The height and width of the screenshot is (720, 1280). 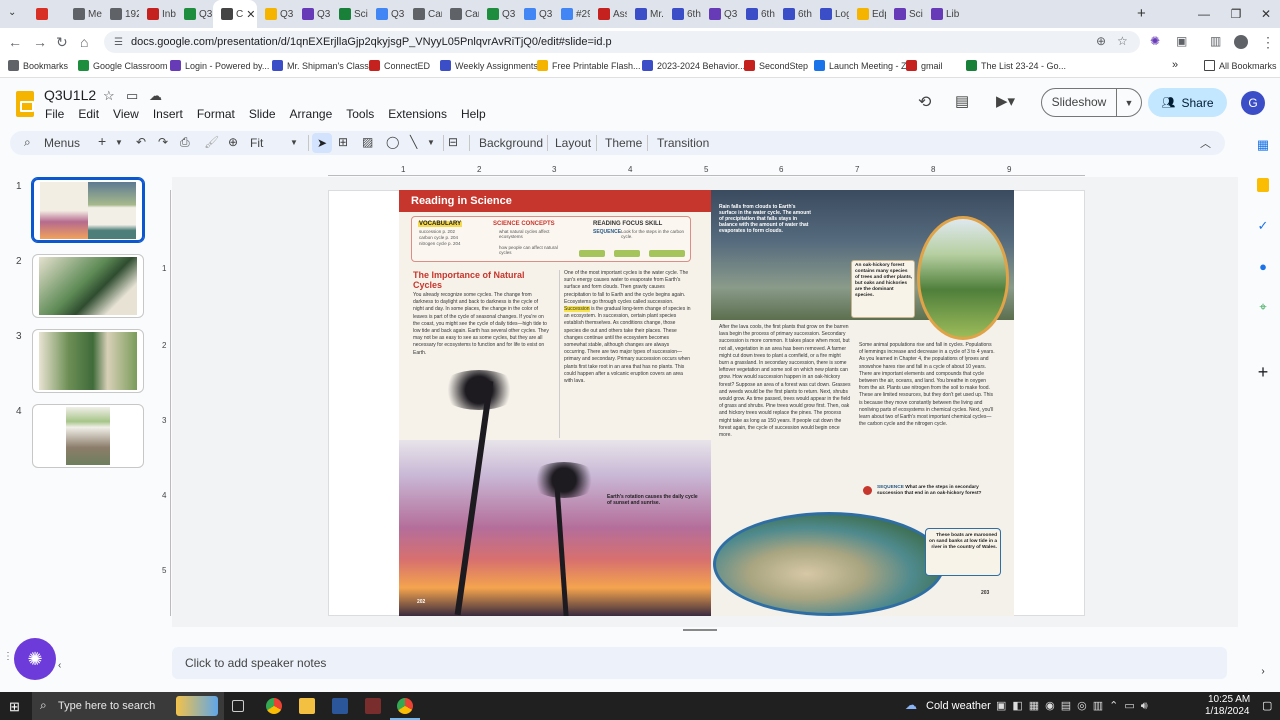 I want to click on new-tab-button: +, so click(x=1141, y=13).